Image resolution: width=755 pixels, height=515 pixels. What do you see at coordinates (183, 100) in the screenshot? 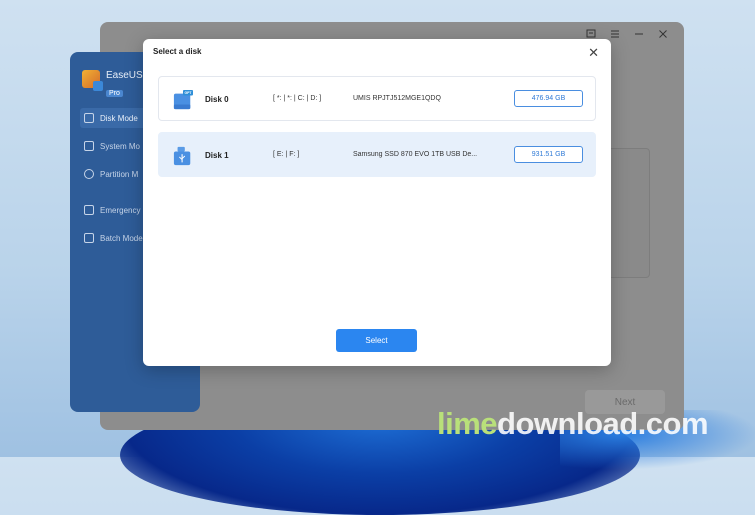
I see `internal-disk-icon: GPT` at bounding box center [183, 100].